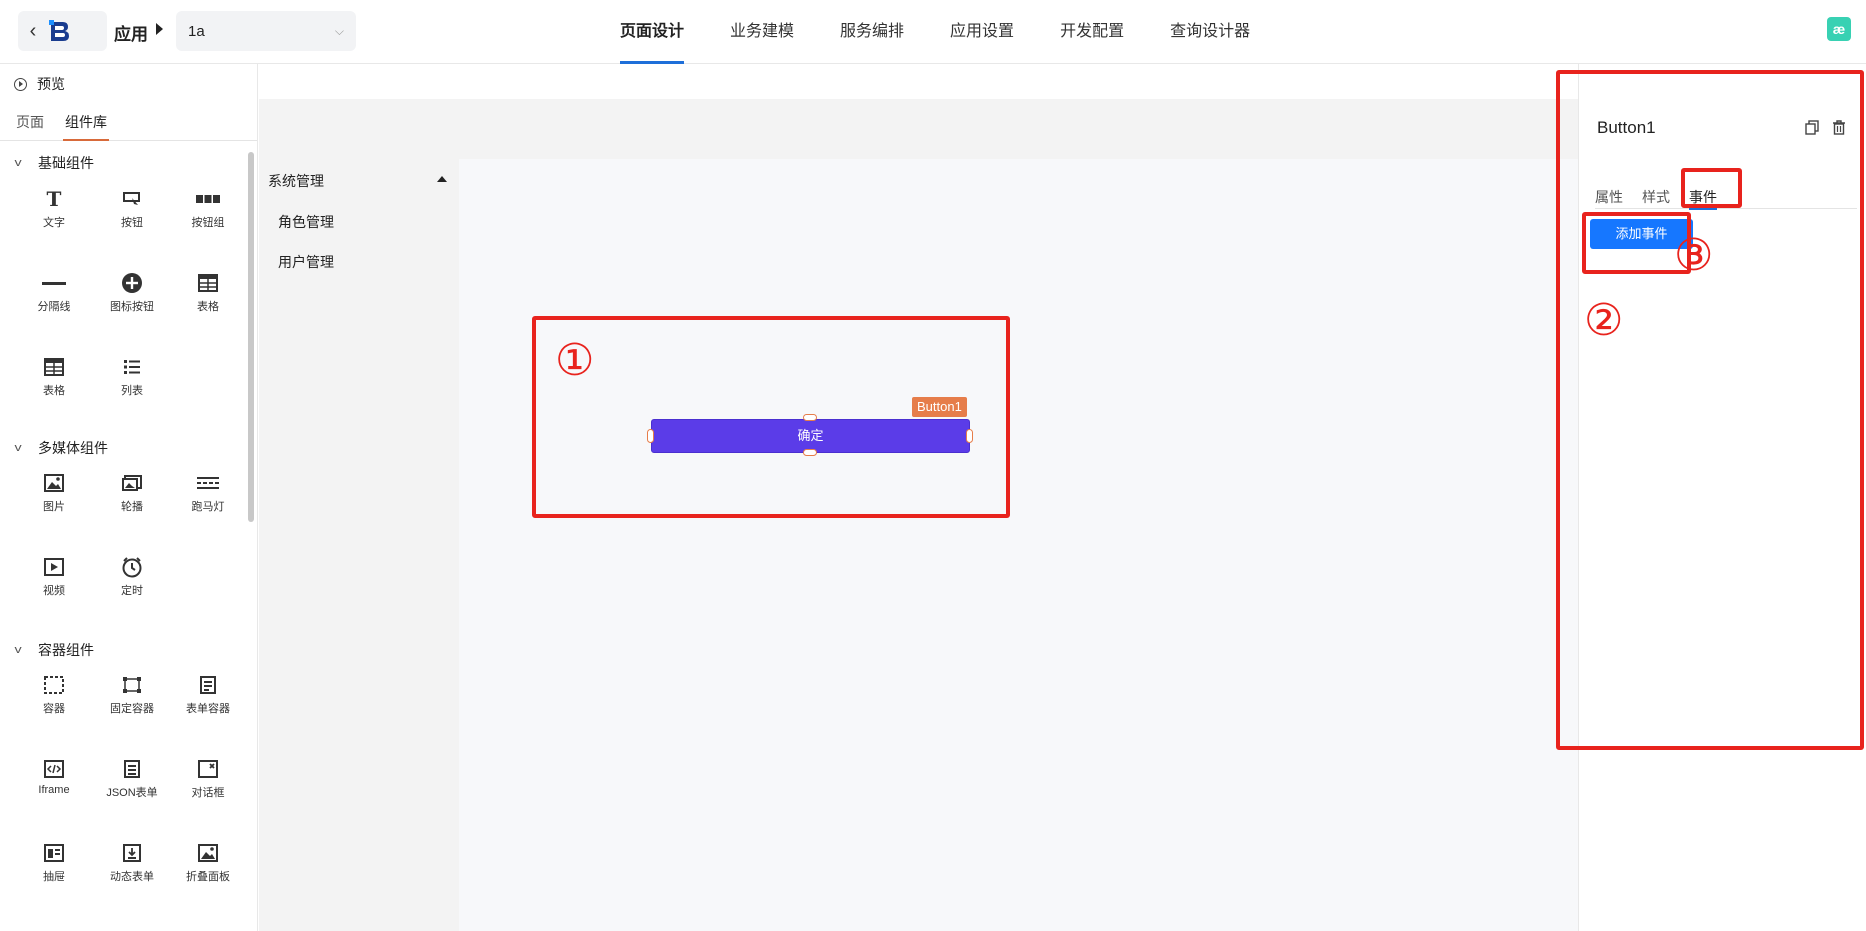 The image size is (1866, 931). Describe the element at coordinates (296, 181) in the screenshot. I see `menu-system-management: 系统管理` at that location.